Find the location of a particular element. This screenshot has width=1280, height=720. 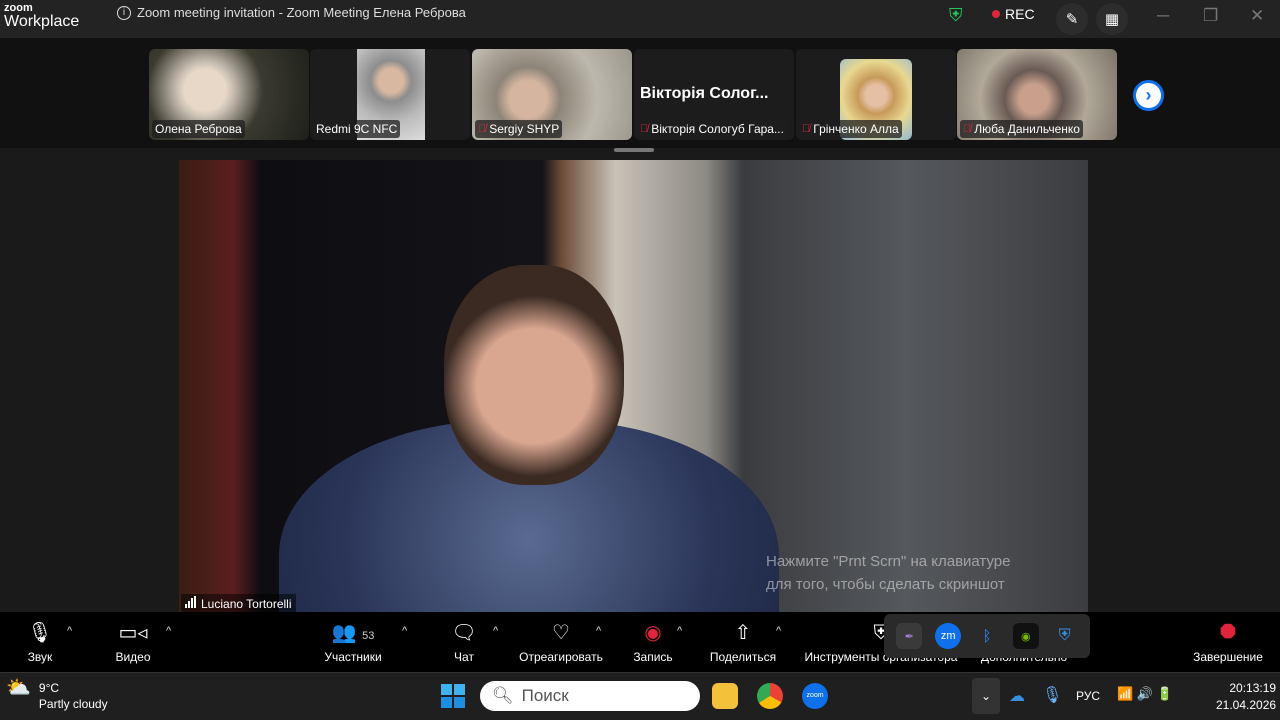

nvidia-icon: ◉ is located at coordinates (1025, 636).